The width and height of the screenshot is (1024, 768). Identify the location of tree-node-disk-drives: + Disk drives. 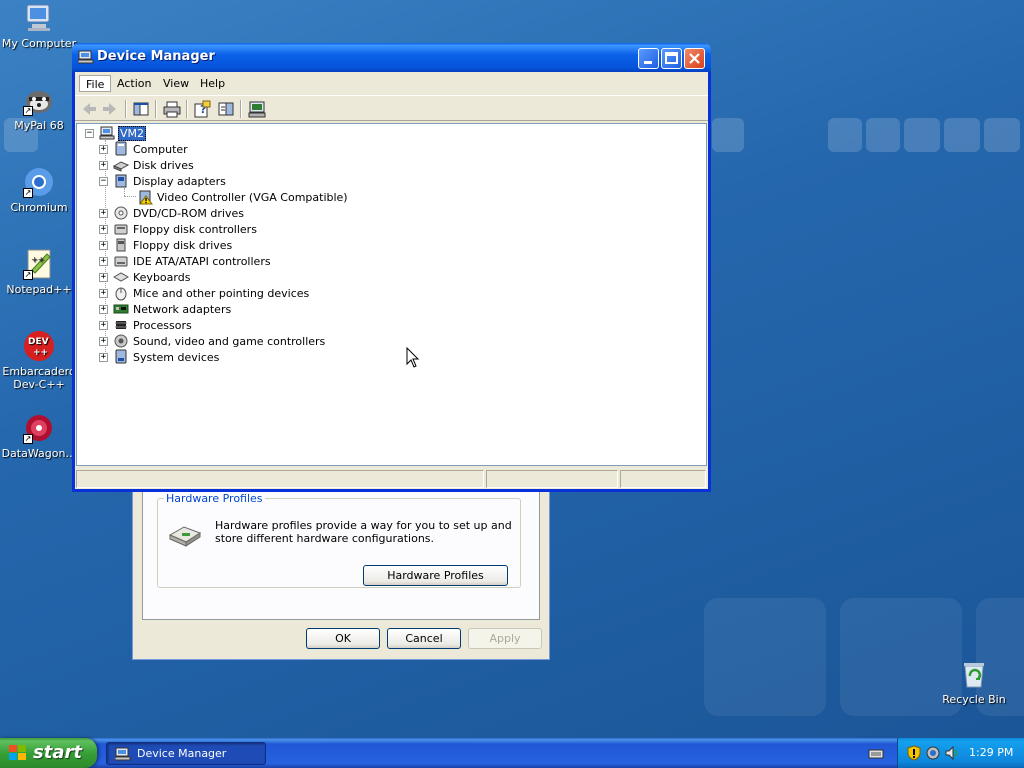
(147, 165).